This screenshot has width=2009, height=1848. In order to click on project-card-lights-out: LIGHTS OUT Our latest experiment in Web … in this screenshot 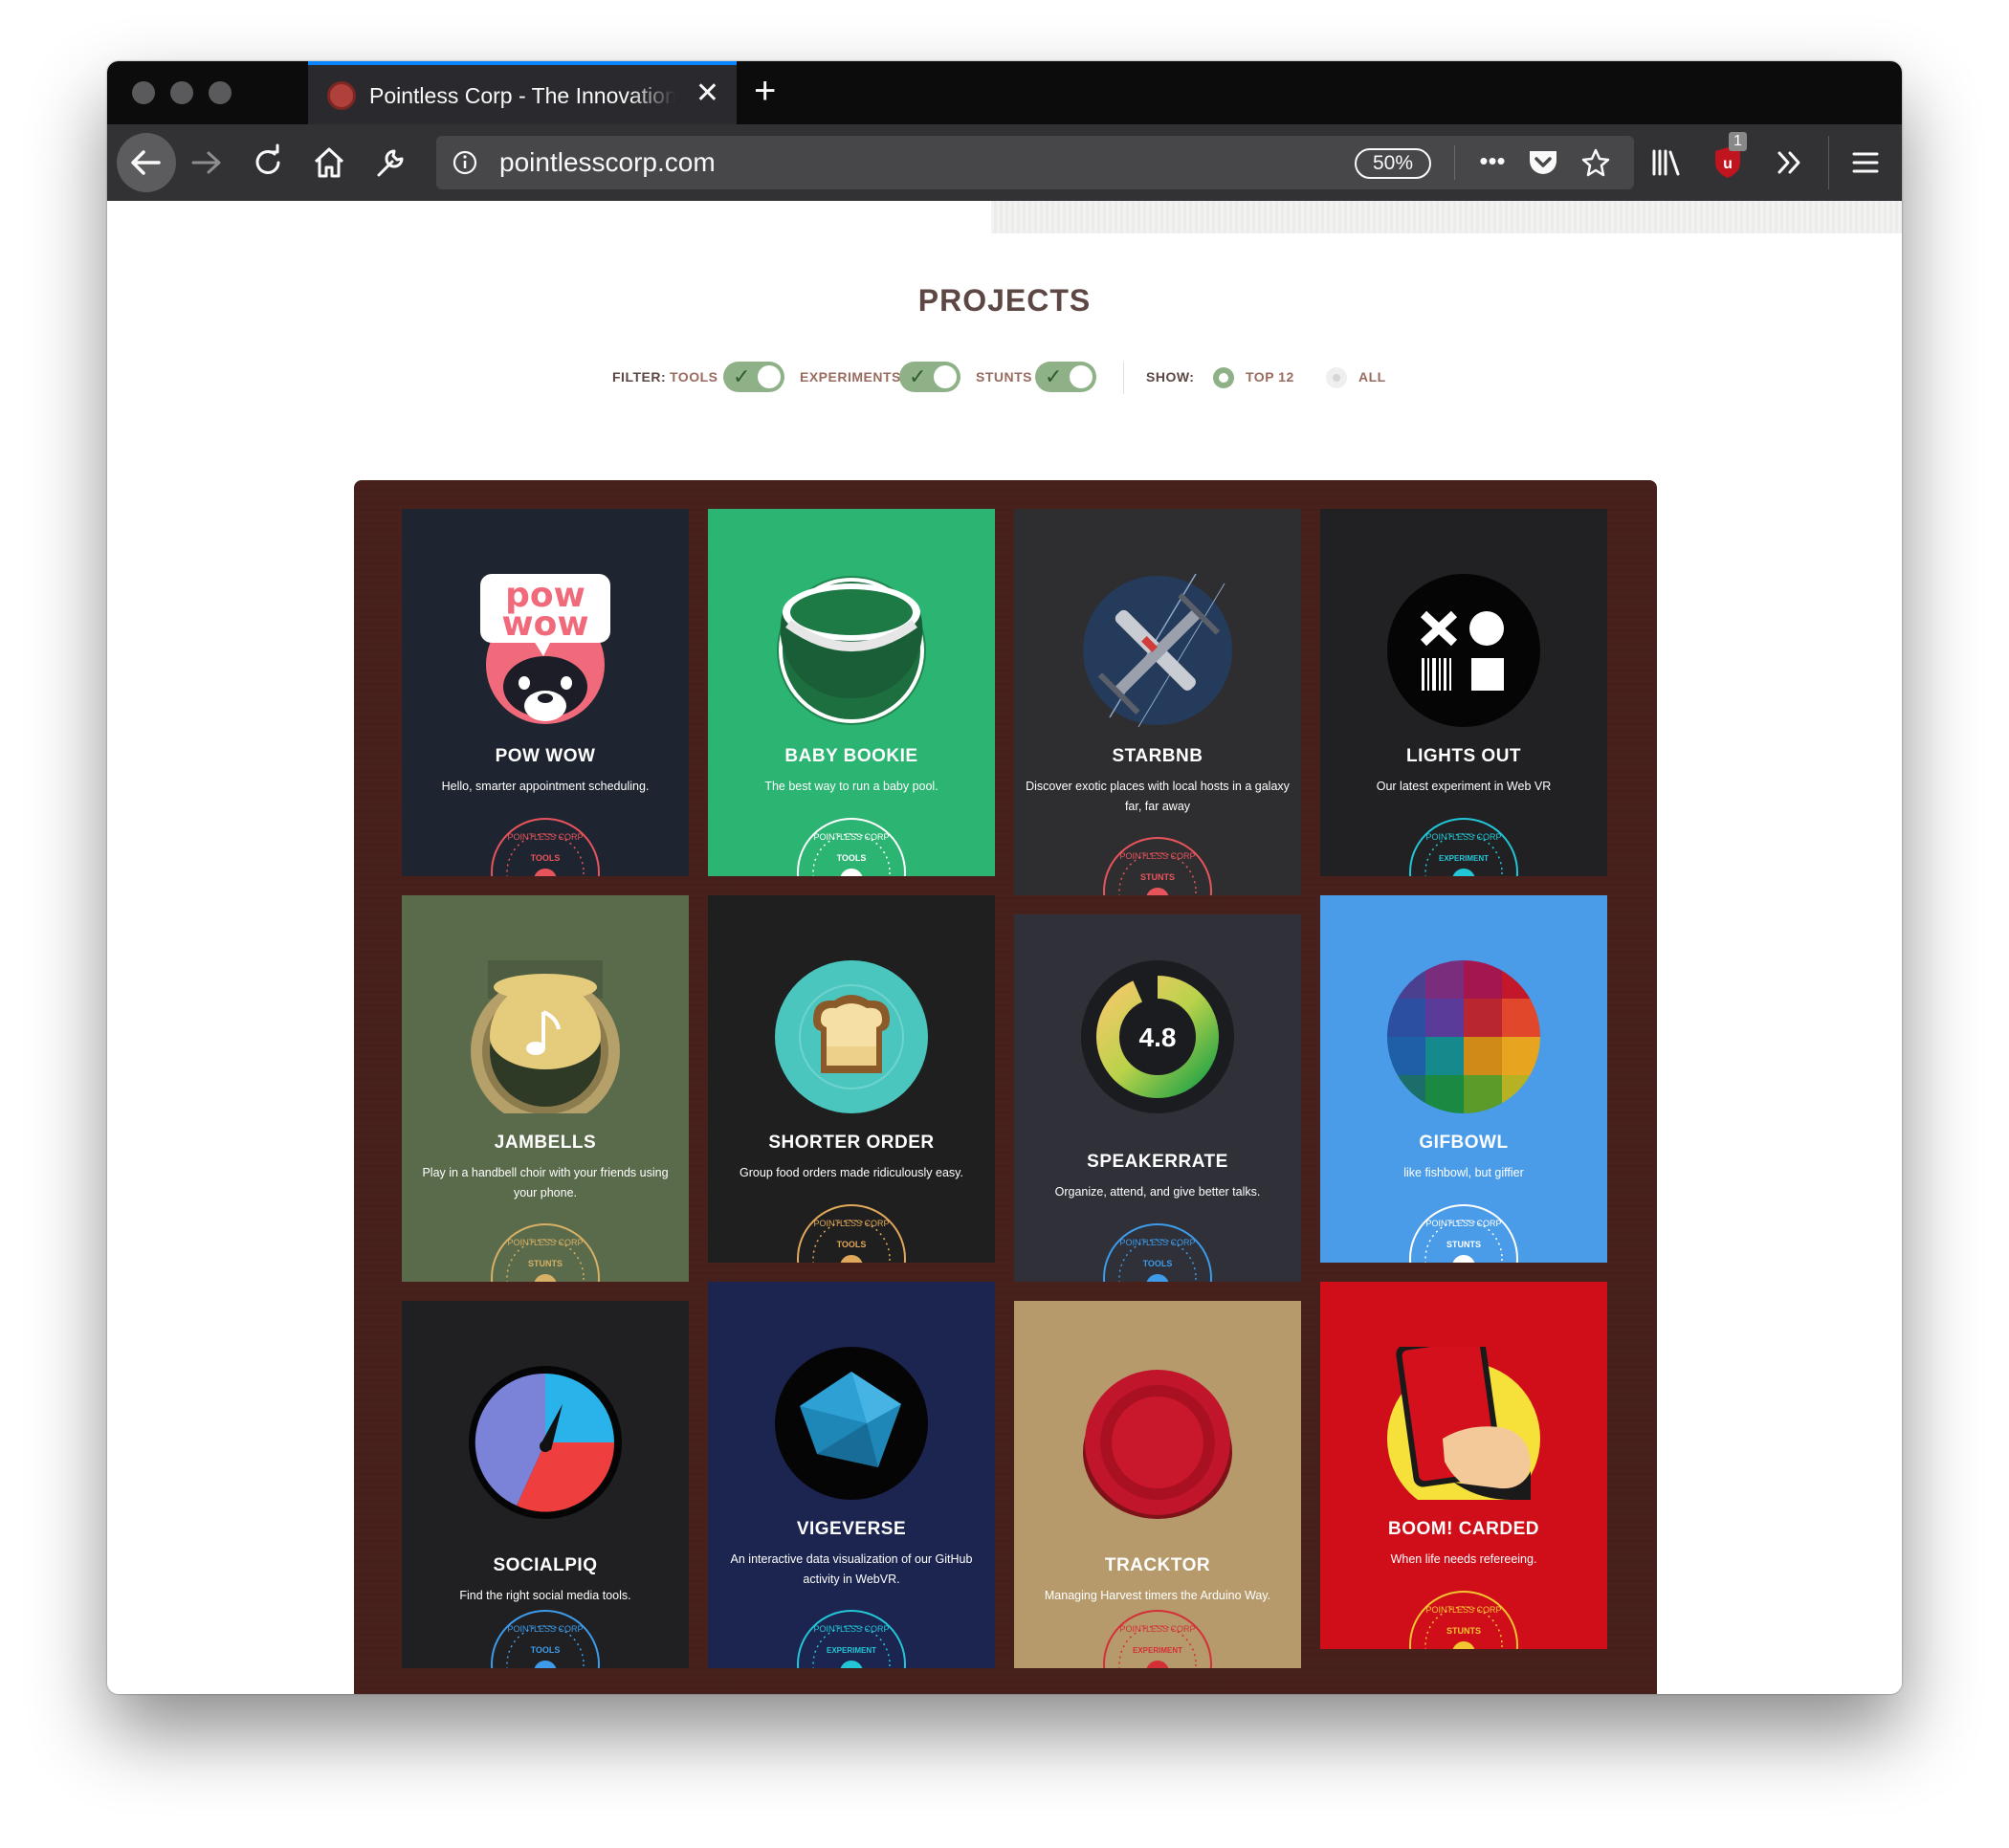, I will do `click(1464, 692)`.